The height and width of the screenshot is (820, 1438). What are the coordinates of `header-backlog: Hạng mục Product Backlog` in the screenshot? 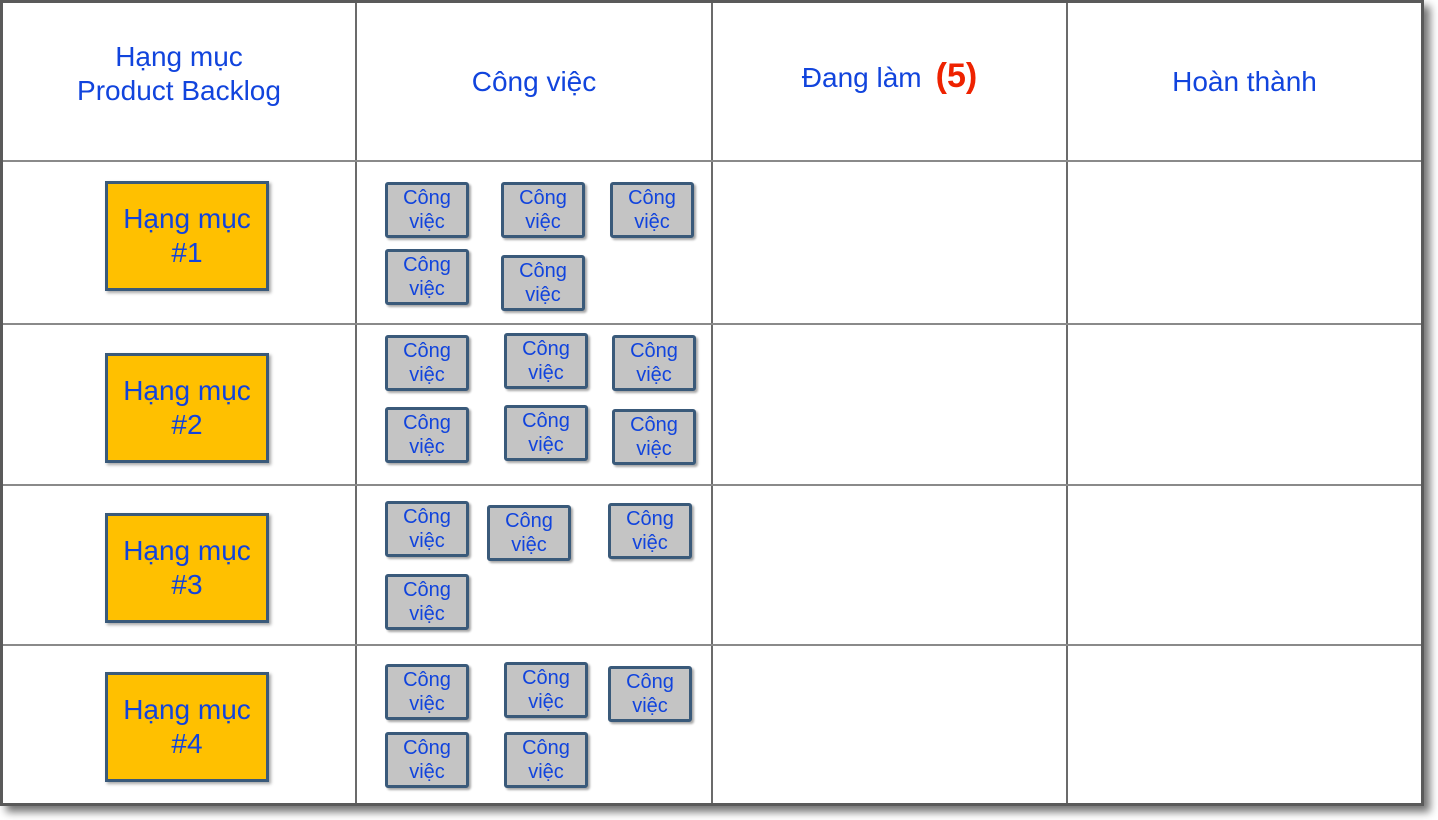 It's located at (179, 74).